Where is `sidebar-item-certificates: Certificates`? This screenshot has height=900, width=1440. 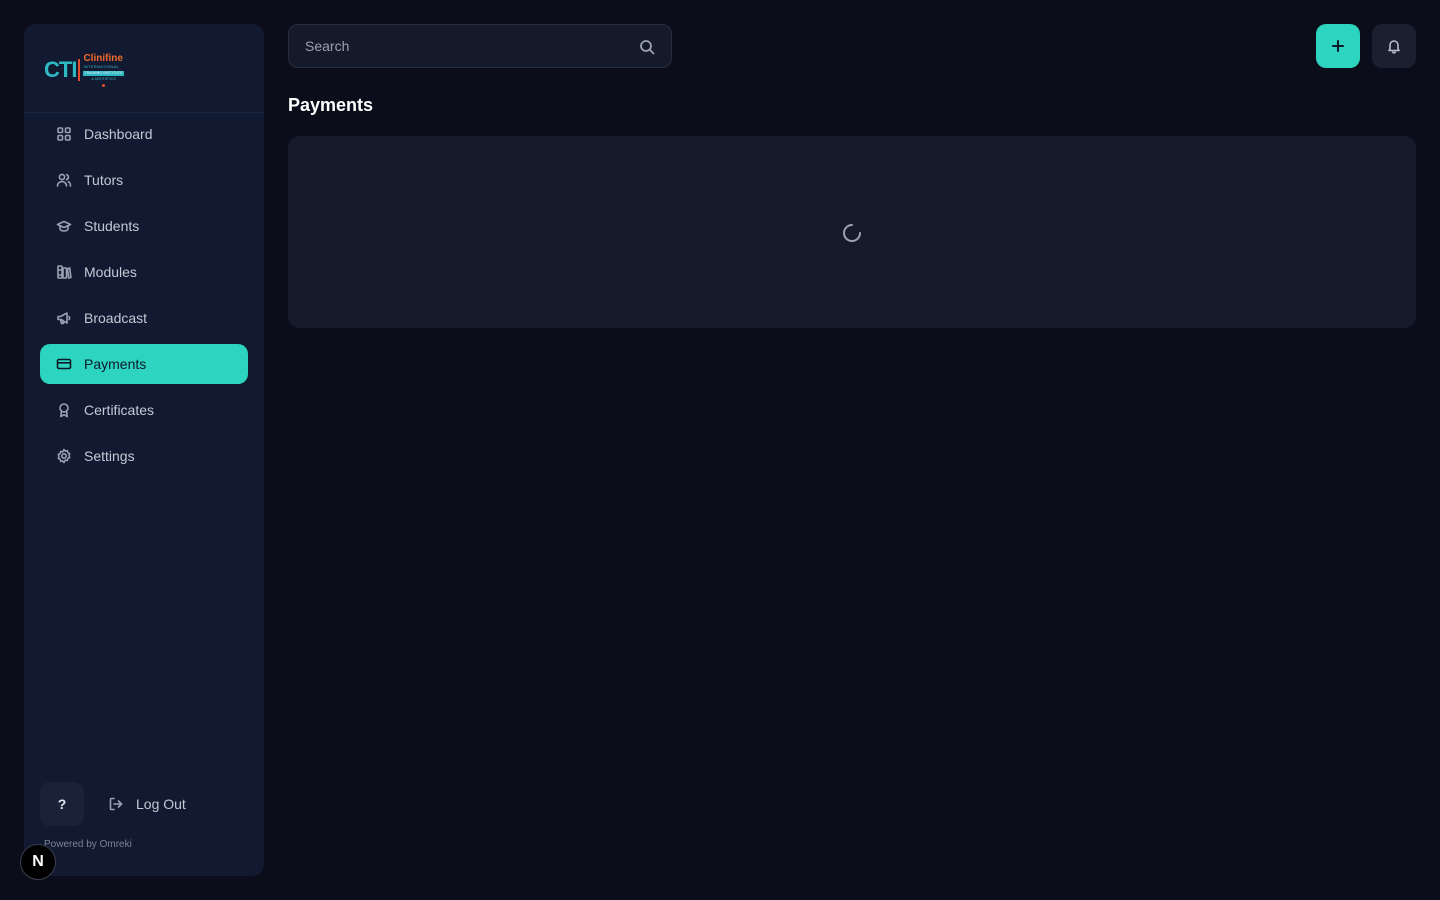 sidebar-item-certificates: Certificates is located at coordinates (144, 410).